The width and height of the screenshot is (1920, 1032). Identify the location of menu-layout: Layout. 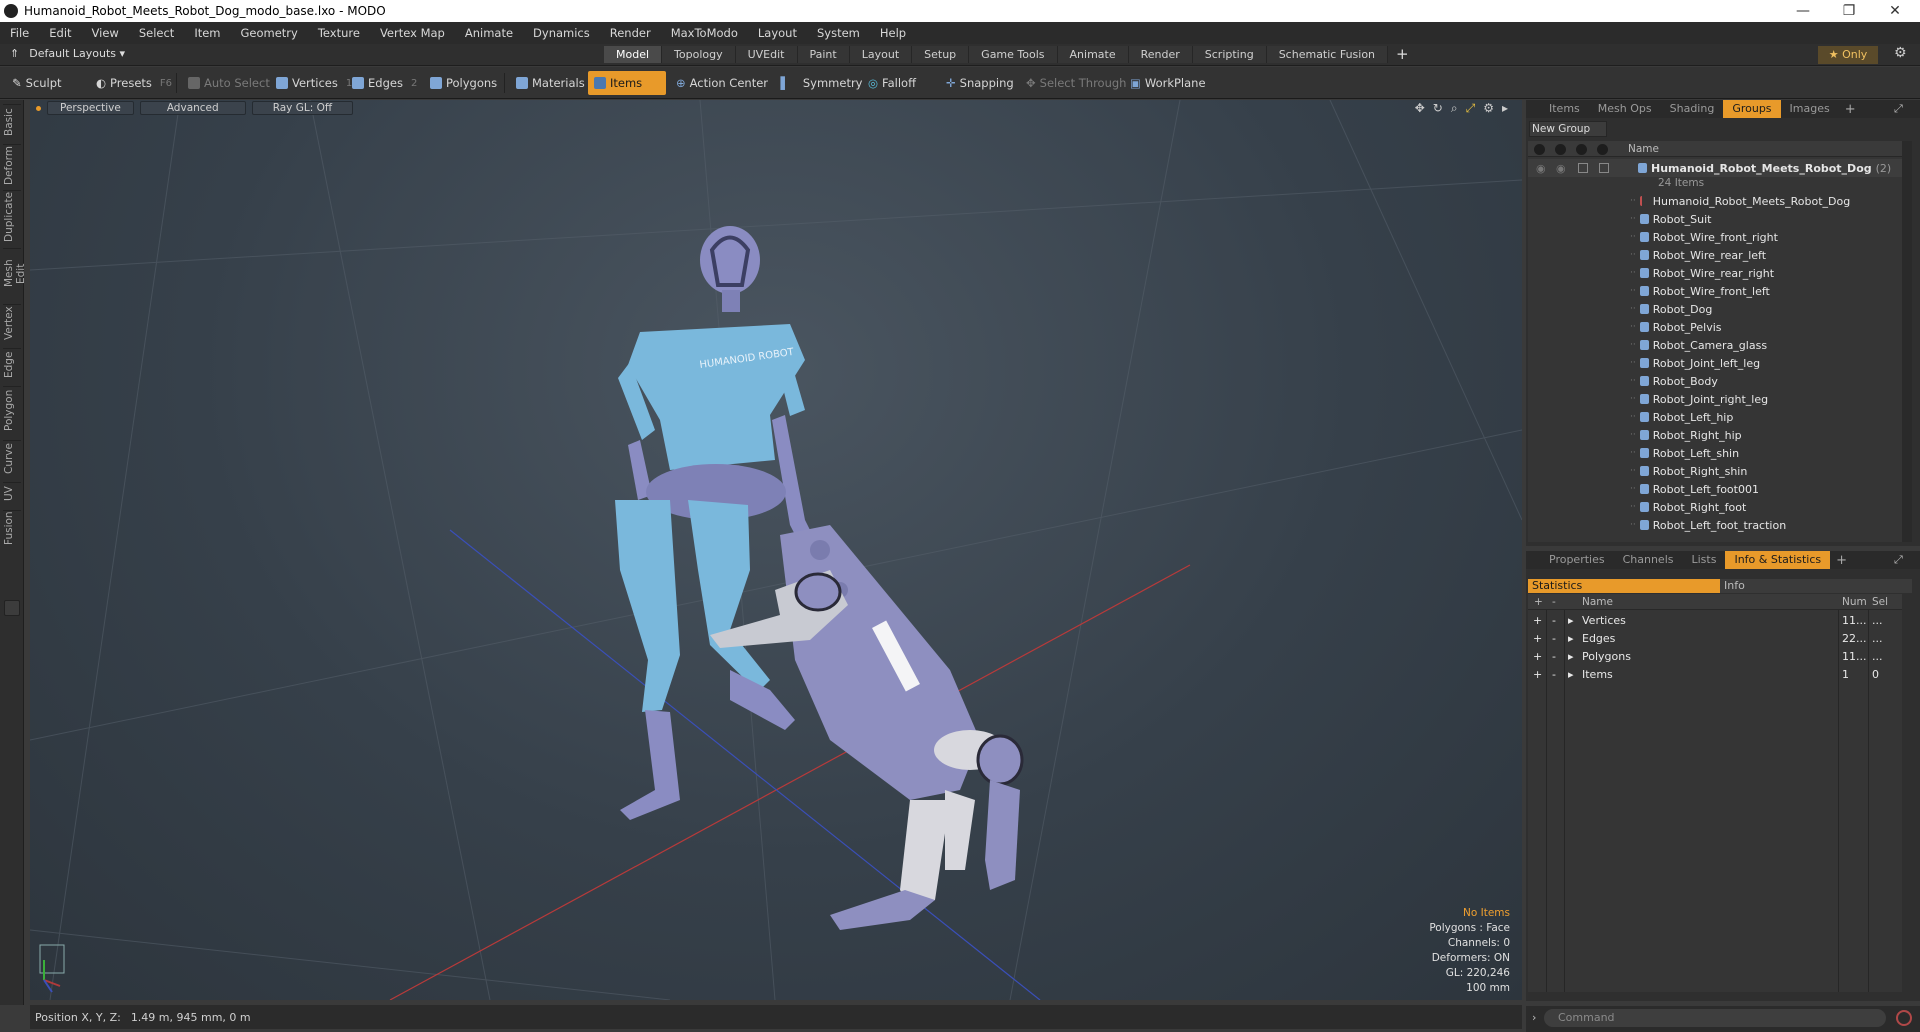
(777, 33).